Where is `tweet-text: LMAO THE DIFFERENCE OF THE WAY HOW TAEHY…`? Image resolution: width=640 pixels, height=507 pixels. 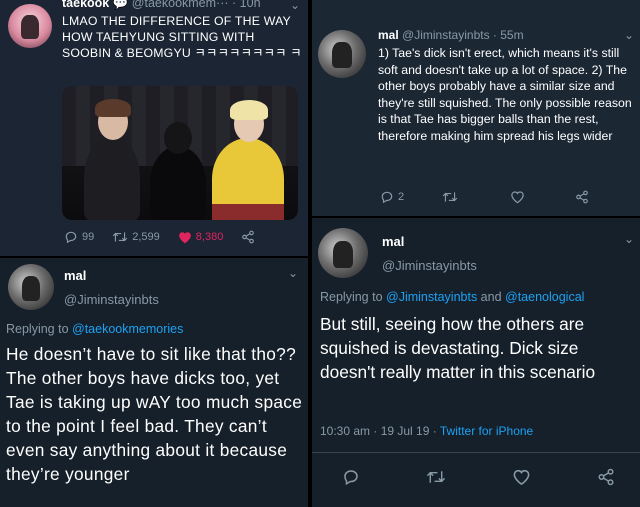
tweet-text: LMAO THE DIFFERENCE OF THE WAY HOW TAEHY… is located at coordinates (182, 37).